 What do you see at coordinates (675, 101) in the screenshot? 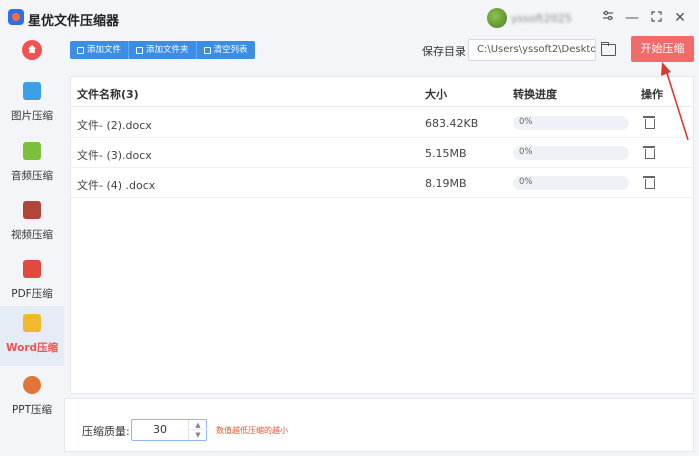
I see `annotation-arrow` at bounding box center [675, 101].